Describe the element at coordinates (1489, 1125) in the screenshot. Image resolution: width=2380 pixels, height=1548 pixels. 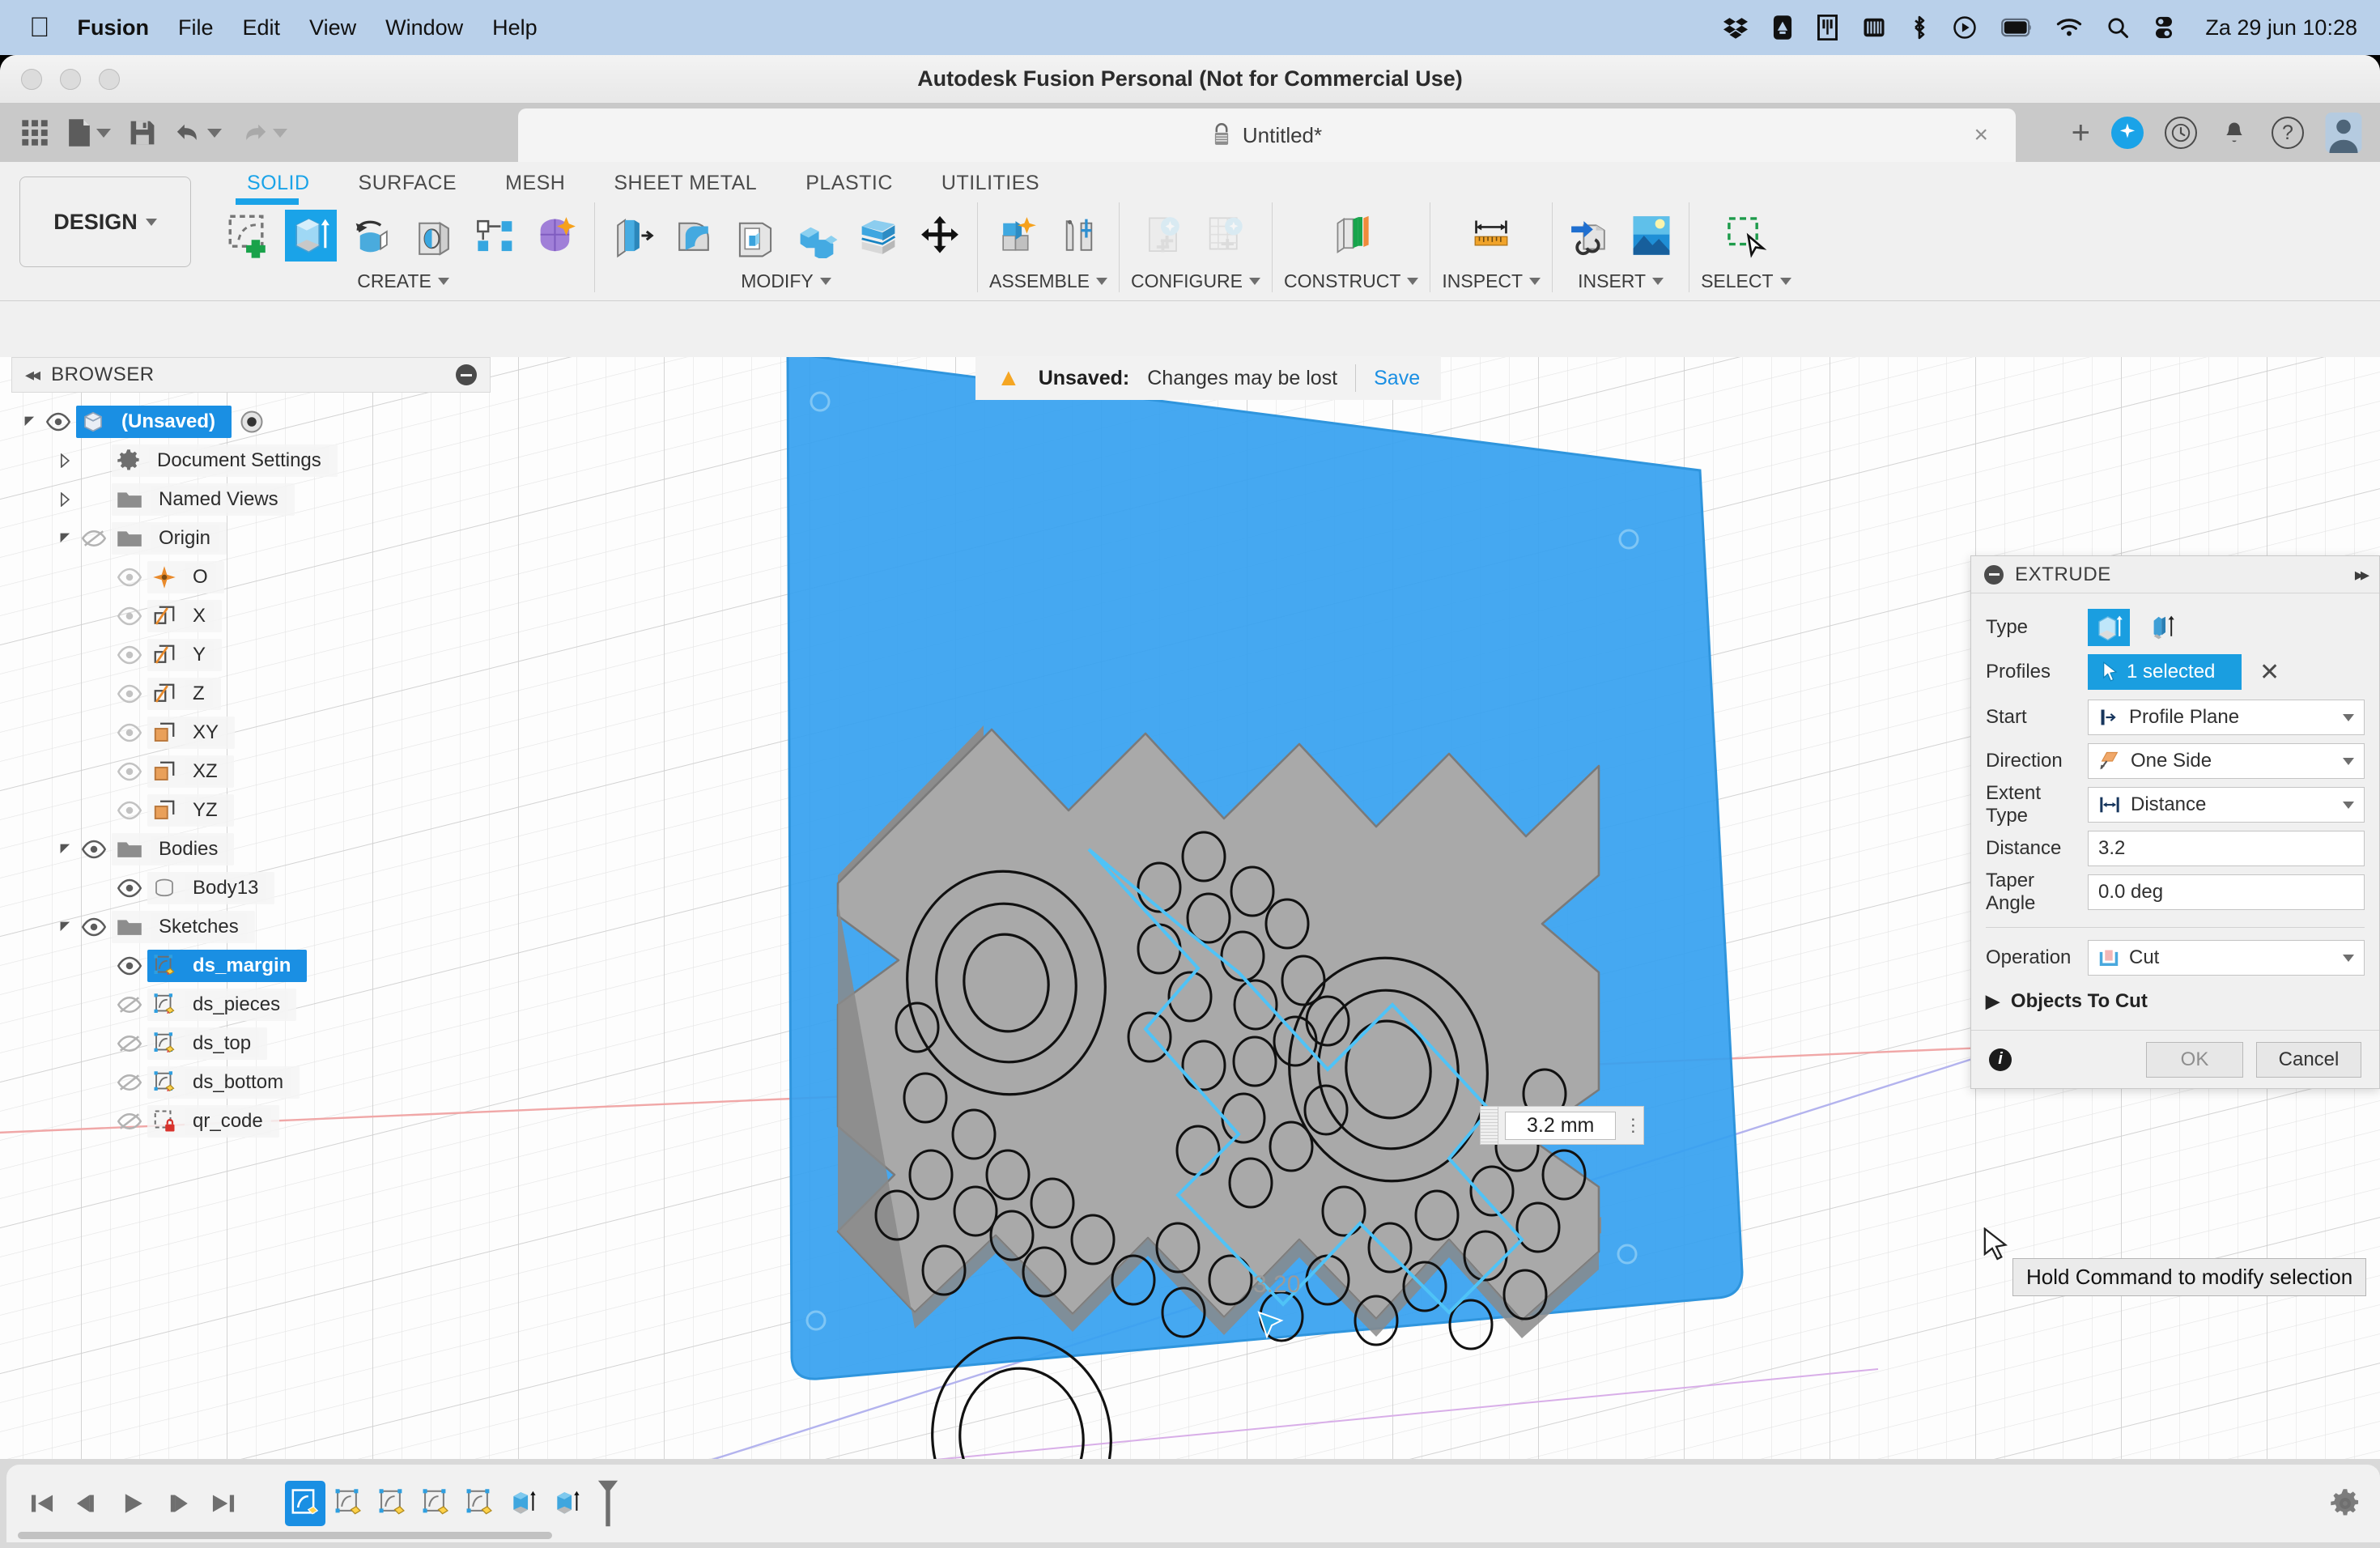
I see `drag-grip-icon` at that location.